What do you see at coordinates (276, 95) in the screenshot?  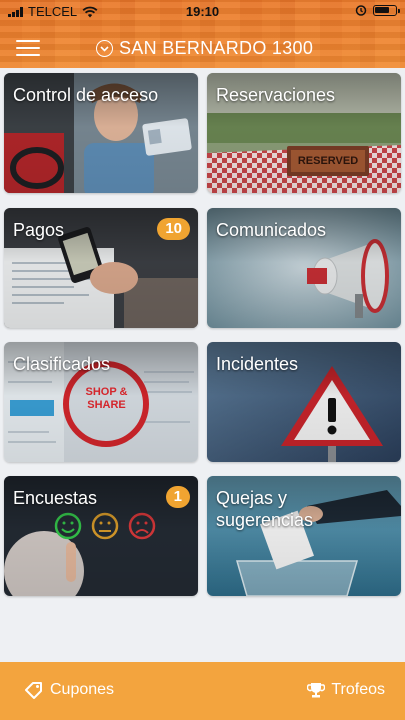 I see `tile-label: Reservaciones` at bounding box center [276, 95].